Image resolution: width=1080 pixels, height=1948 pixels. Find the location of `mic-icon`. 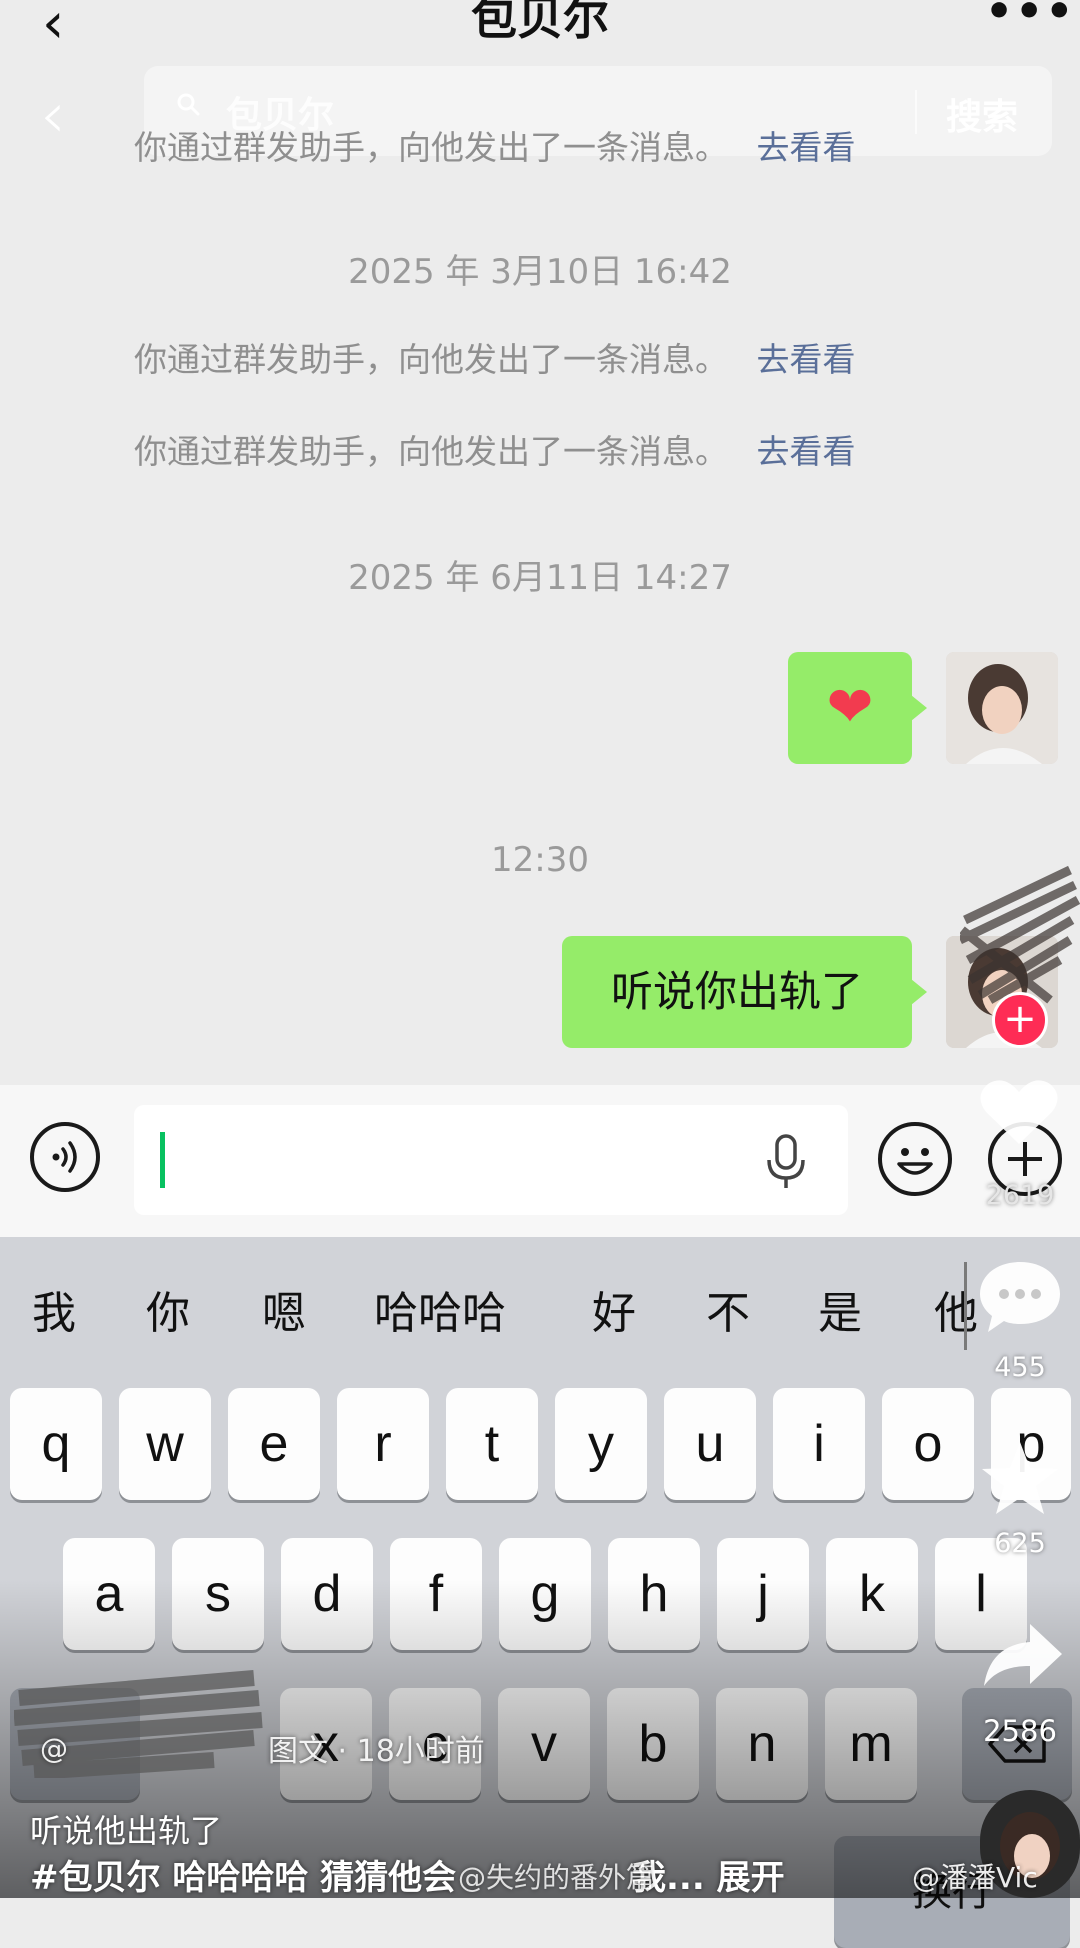

mic-icon is located at coordinates (786, 1162).